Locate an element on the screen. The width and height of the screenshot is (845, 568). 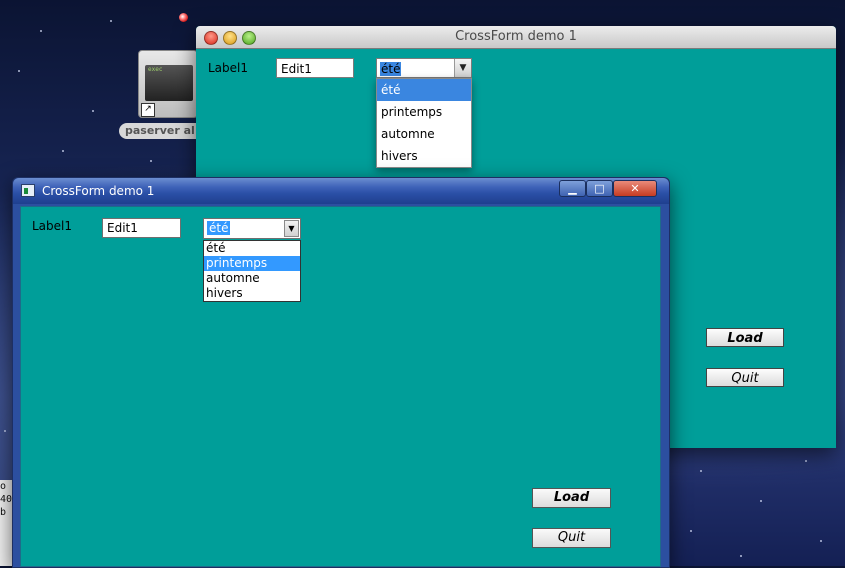
alias-arrow-icon: ↗ is located at coordinates (148, 110).